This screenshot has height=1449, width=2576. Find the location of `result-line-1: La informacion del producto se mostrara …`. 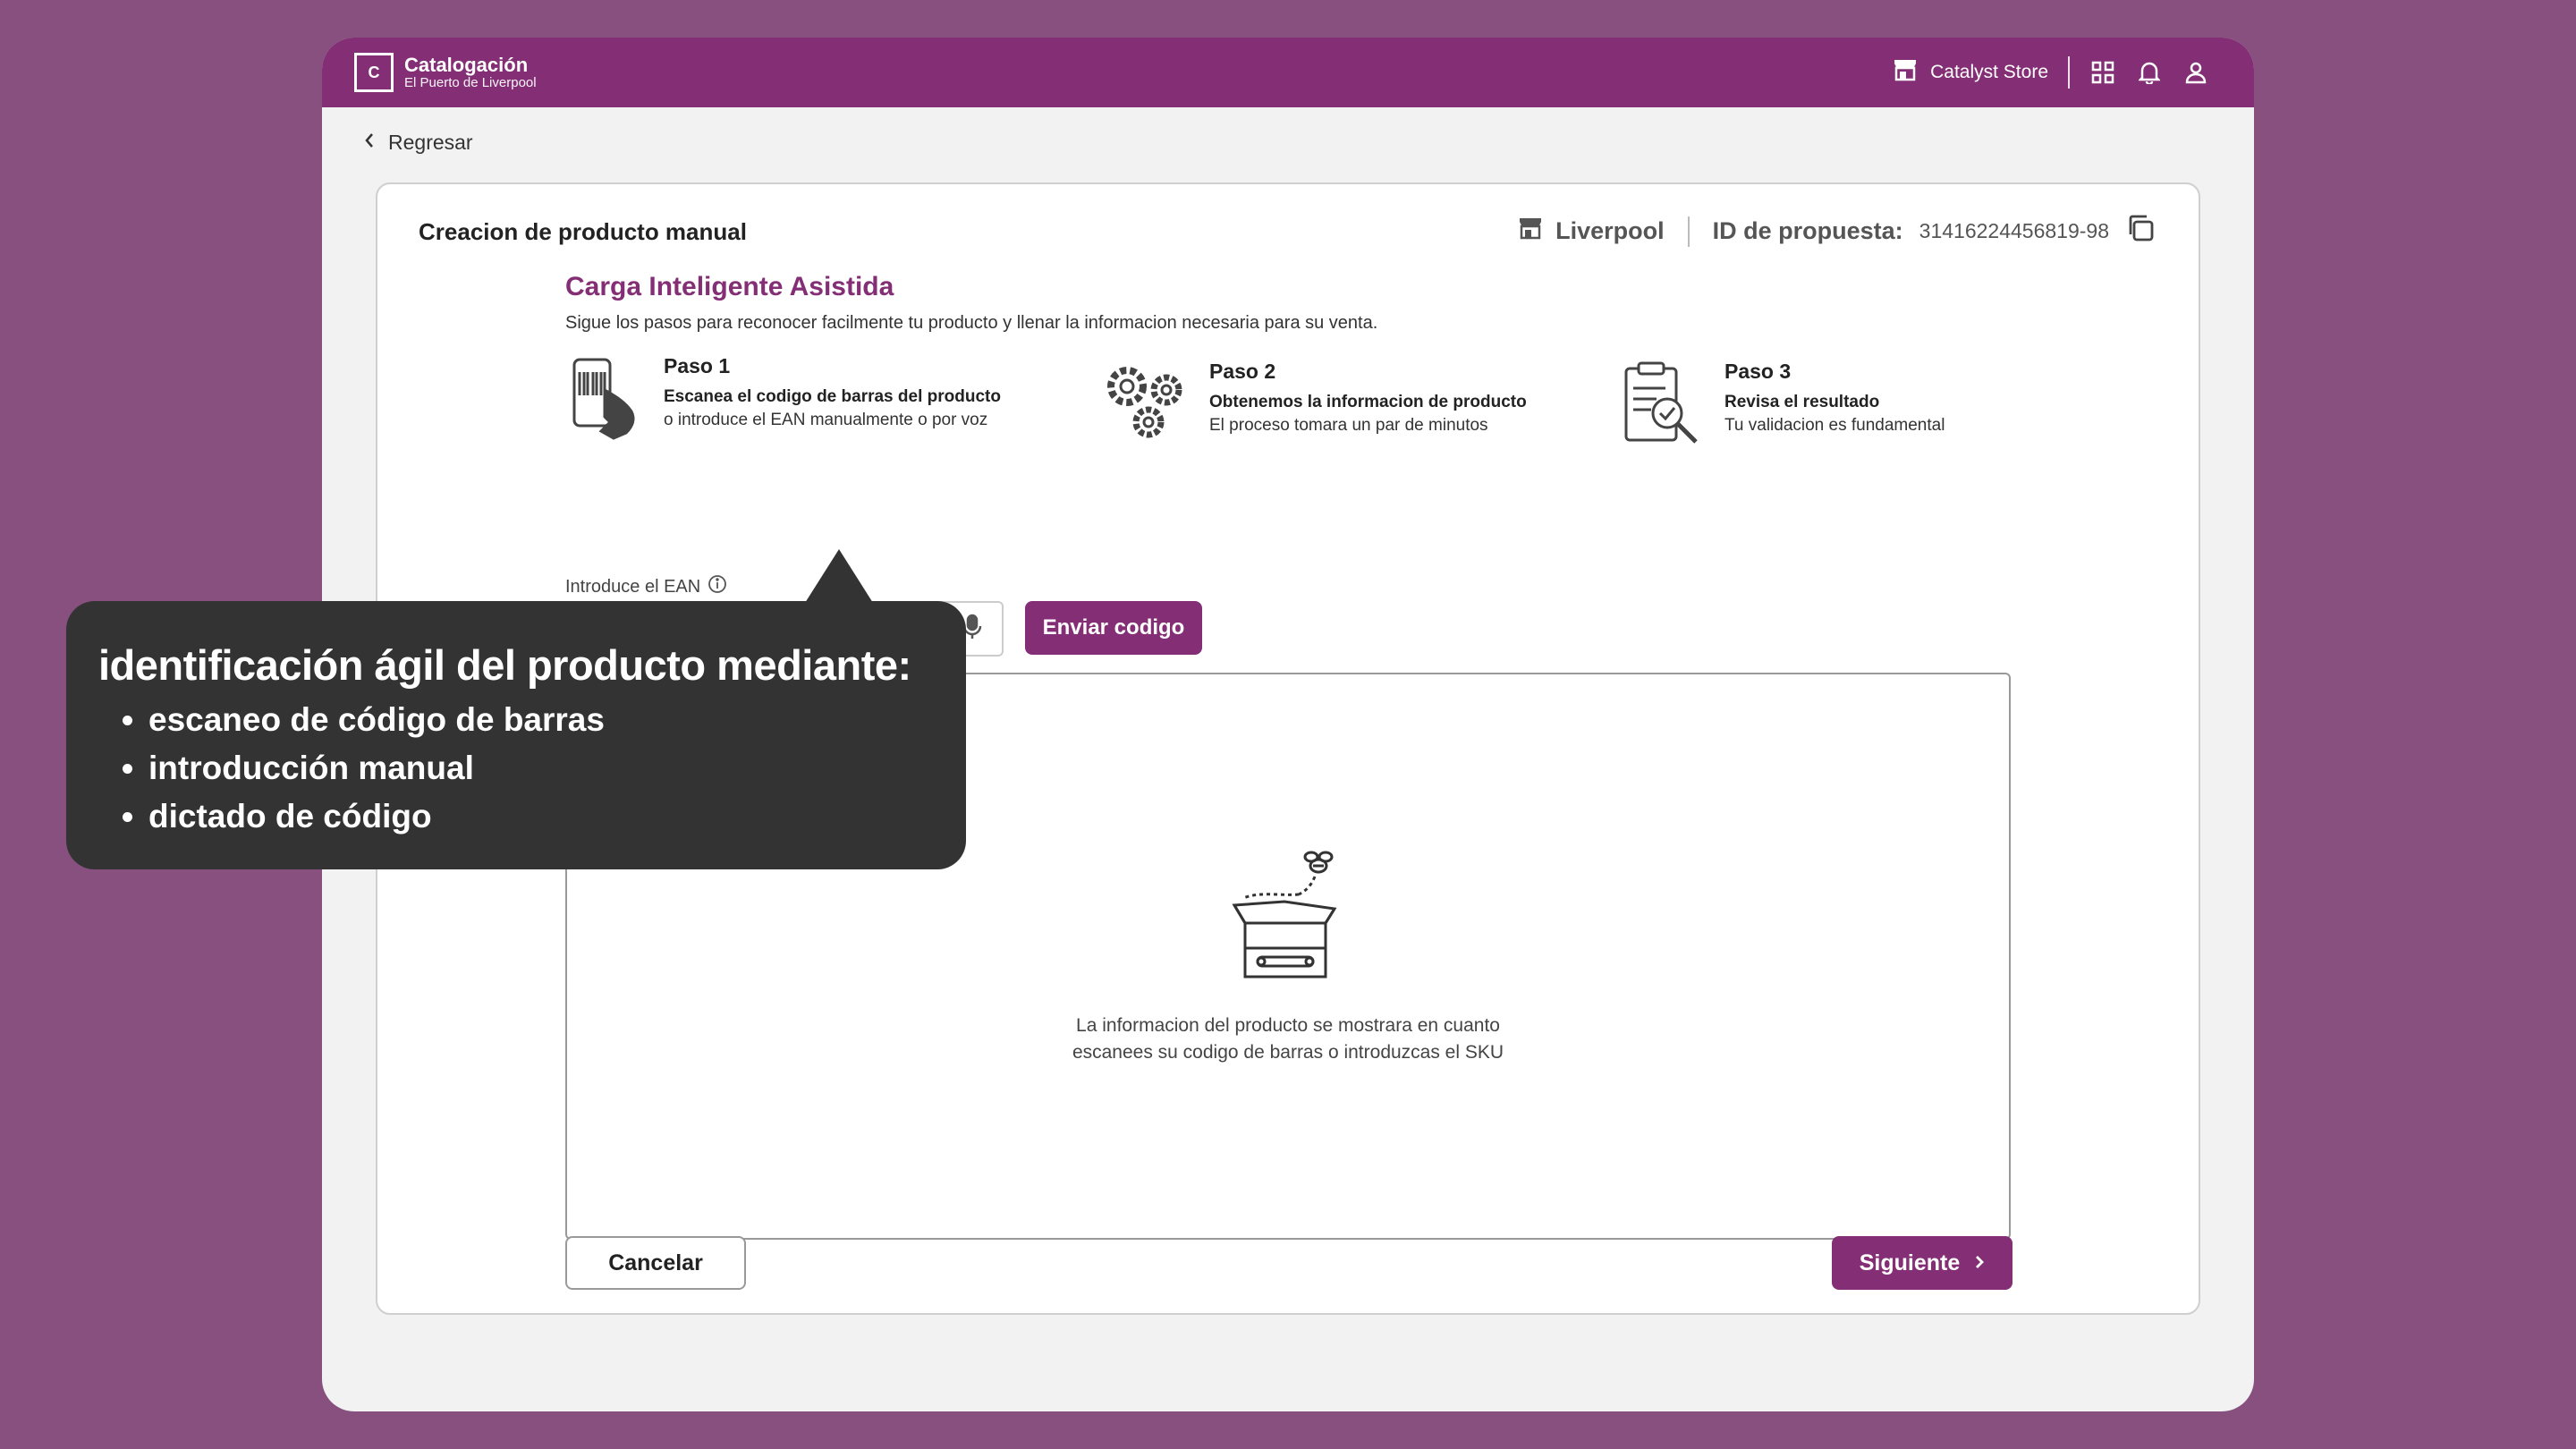

result-line-1: La informacion del producto se mostrara … is located at coordinates (1288, 1025).